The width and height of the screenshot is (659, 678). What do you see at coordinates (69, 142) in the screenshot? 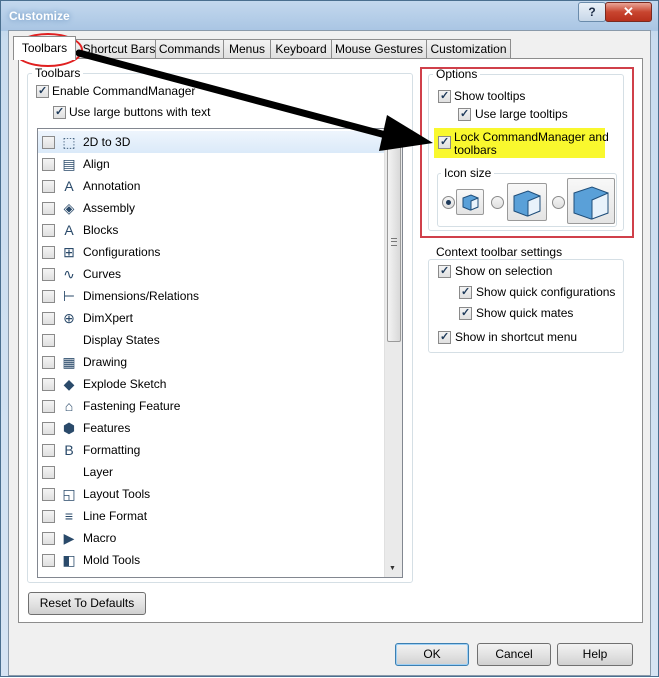
I see `2d-to-3d-icon: ⬚` at bounding box center [69, 142].